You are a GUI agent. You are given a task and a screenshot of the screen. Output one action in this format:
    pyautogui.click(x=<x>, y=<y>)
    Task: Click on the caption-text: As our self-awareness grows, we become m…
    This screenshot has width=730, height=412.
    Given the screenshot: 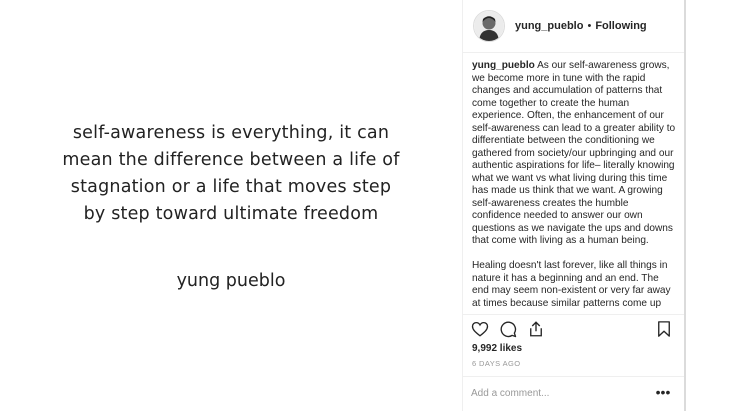 What is the action you would take?
    pyautogui.click(x=574, y=153)
    